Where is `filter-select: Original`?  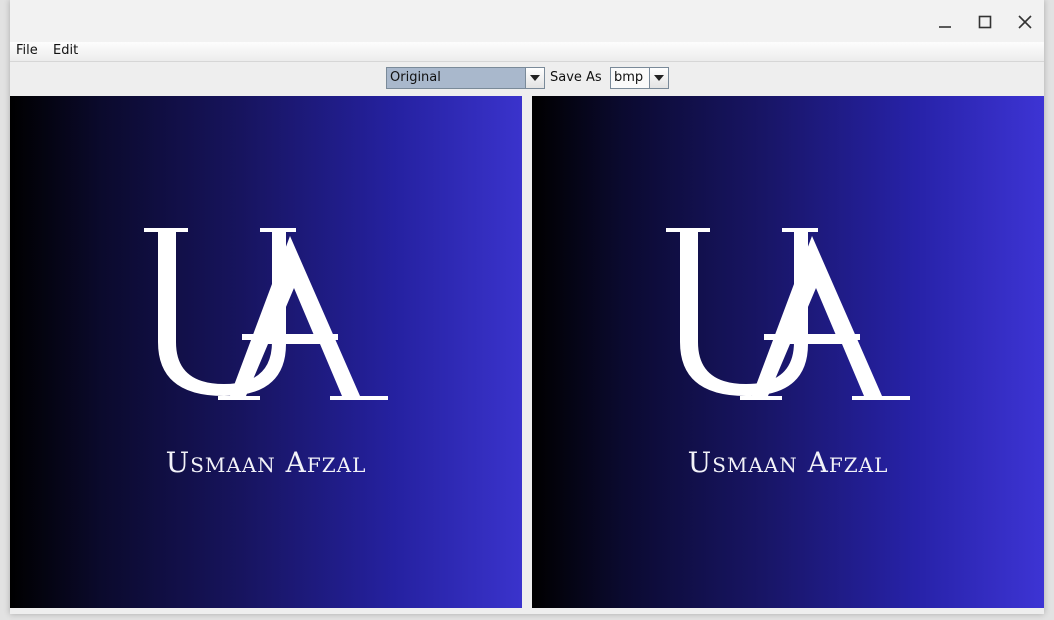 filter-select: Original is located at coordinates (465, 78).